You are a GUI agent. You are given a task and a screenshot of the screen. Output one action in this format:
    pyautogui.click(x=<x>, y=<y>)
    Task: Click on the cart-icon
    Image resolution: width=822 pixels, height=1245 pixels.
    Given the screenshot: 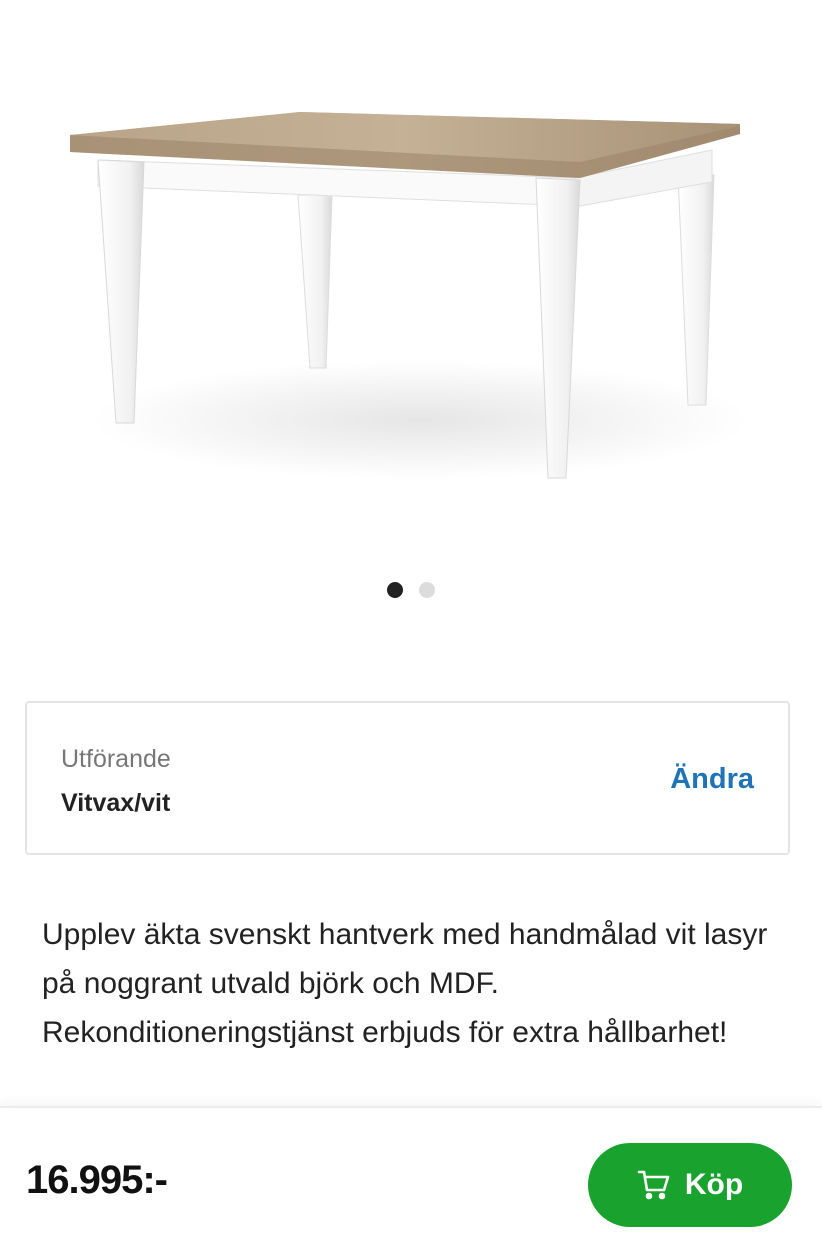 What is the action you would take?
    pyautogui.click(x=653, y=1185)
    